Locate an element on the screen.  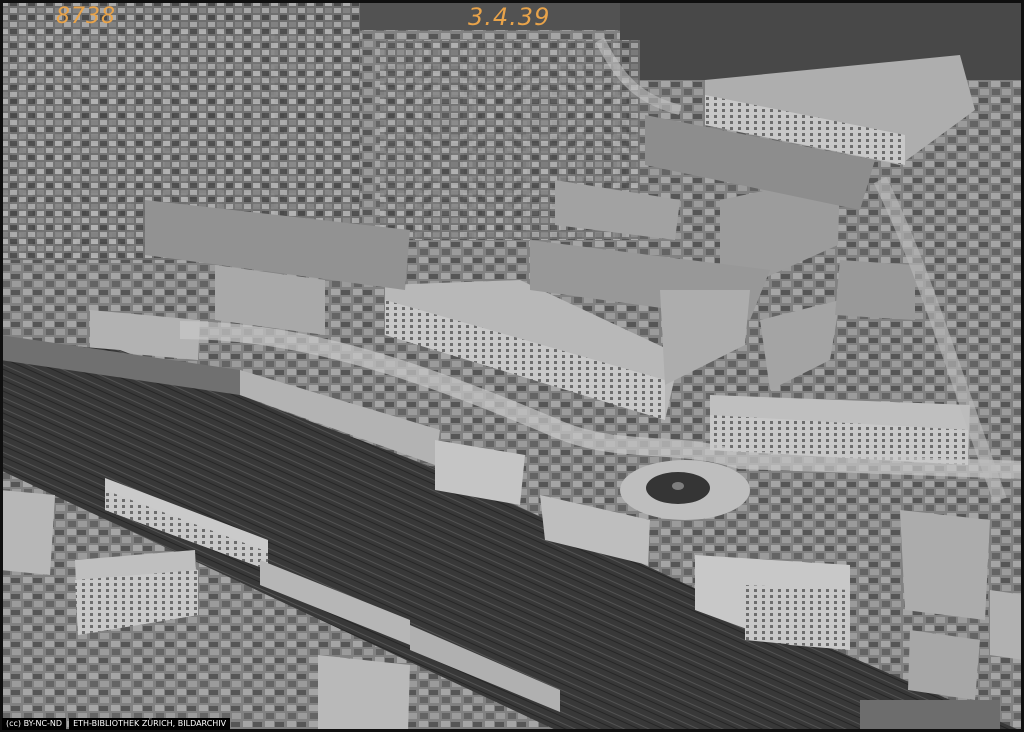
scan-number-left: 8738 is located at coordinates (86, 16).